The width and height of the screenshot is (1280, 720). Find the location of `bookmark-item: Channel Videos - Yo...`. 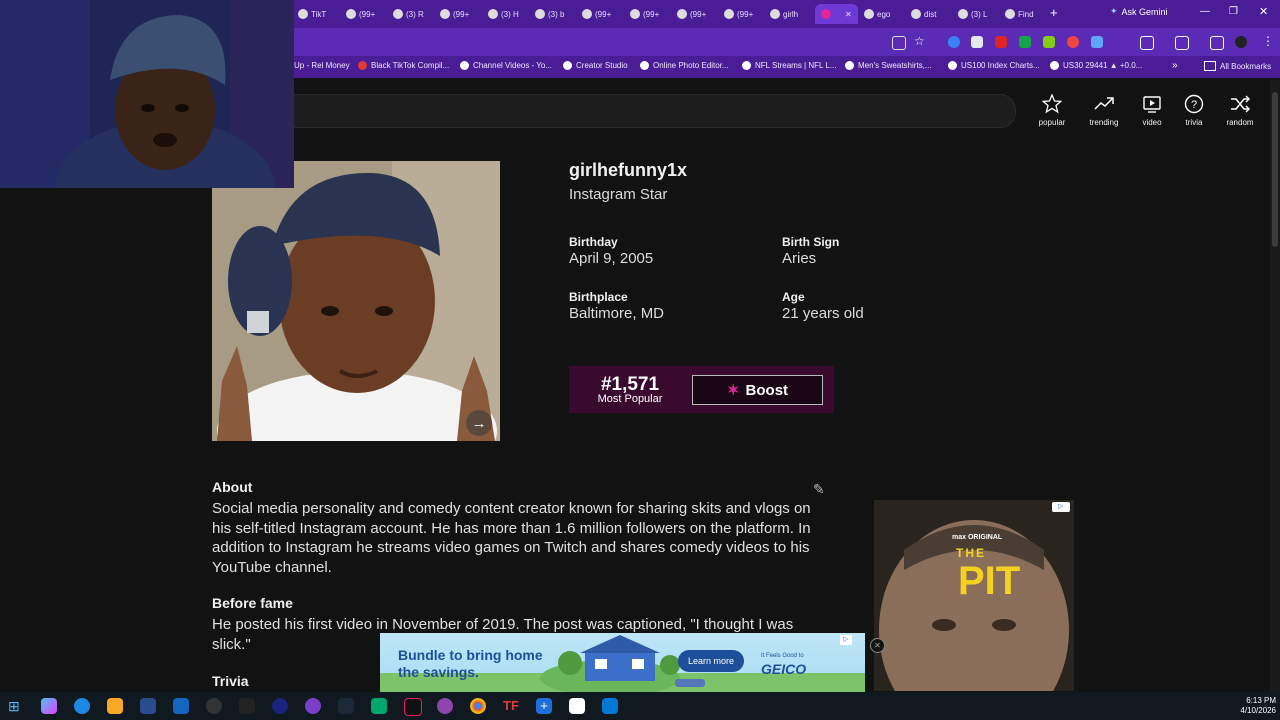

bookmark-item: Channel Videos - Yo... is located at coordinates (506, 65).